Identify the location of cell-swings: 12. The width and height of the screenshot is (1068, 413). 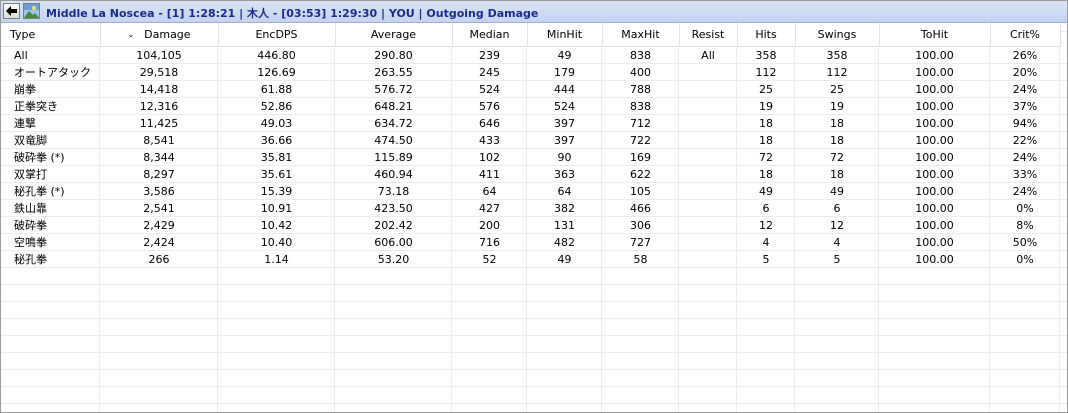
(837, 225).